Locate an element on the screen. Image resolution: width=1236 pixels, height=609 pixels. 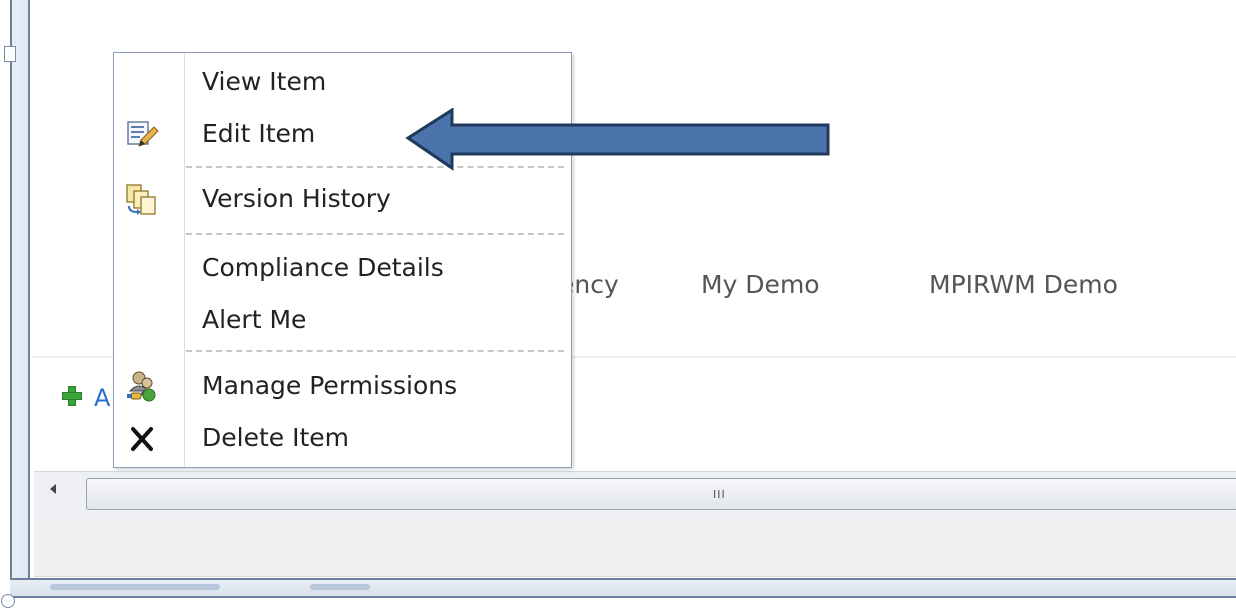
status-bar is located at coordinates (635, 547).